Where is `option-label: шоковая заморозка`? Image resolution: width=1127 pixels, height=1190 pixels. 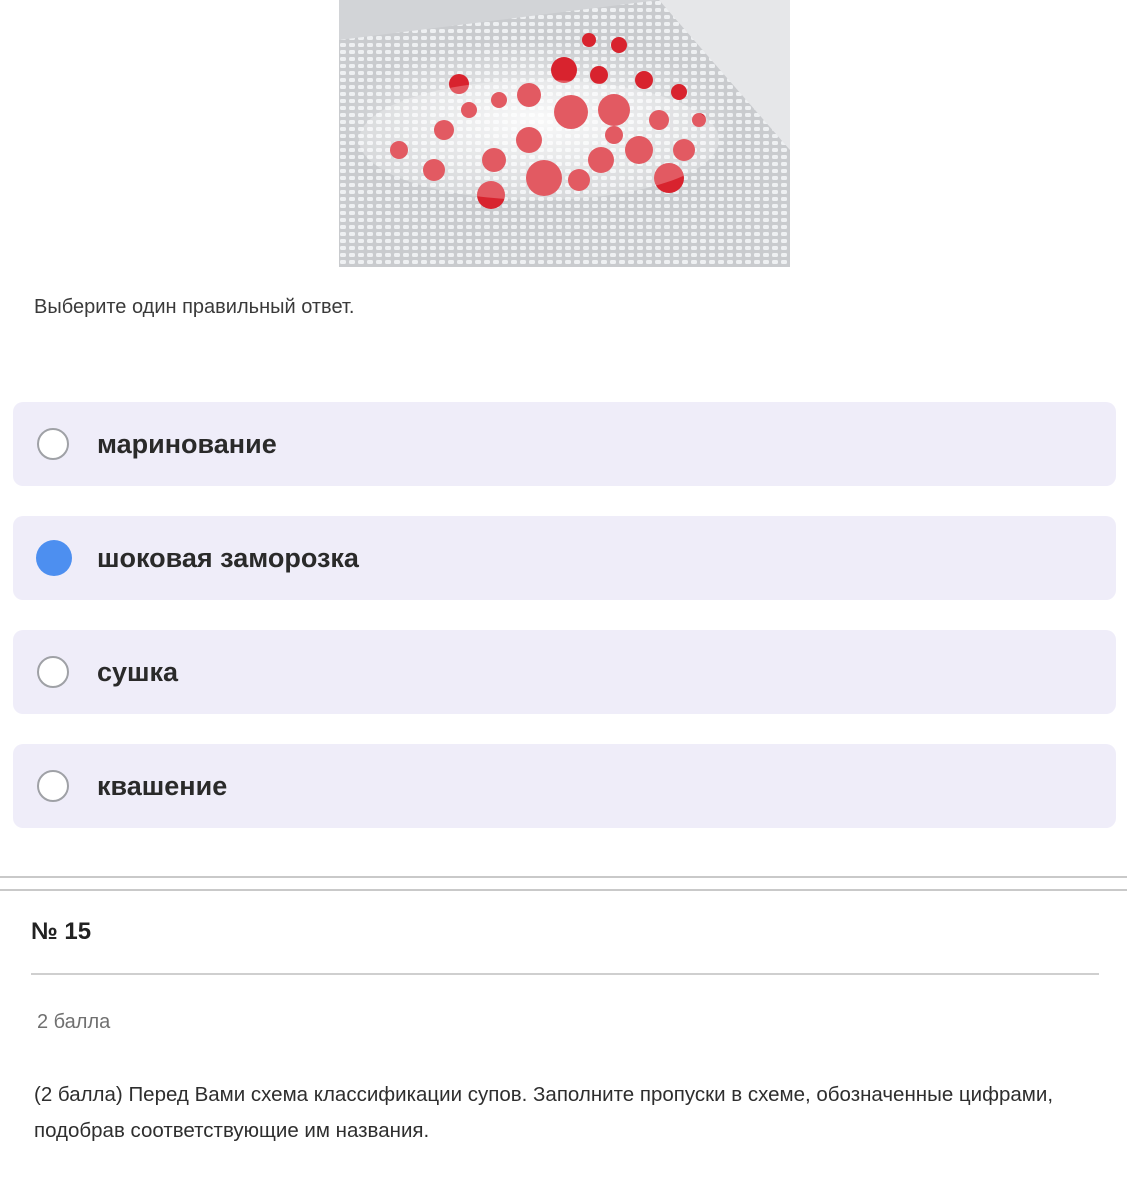 option-label: шоковая заморозка is located at coordinates (228, 557).